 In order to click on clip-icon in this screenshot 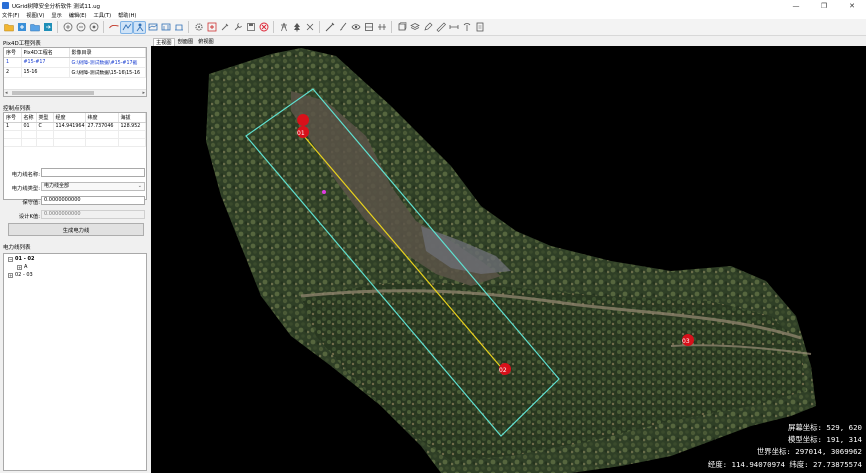, I will do `click(381, 27)`.